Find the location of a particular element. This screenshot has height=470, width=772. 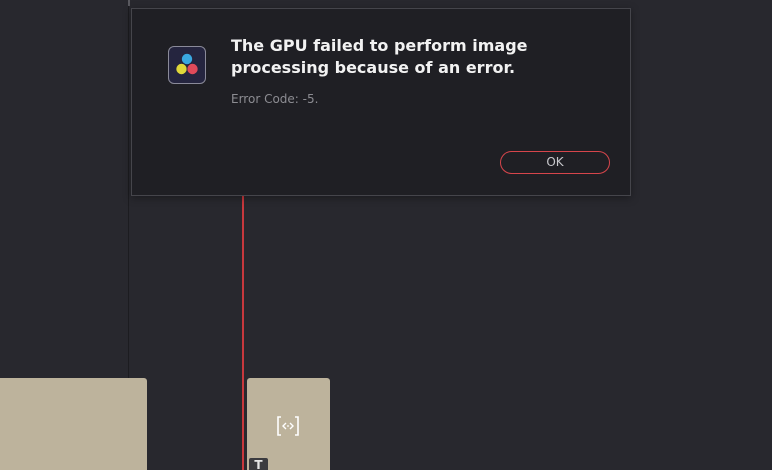

ruler-tick is located at coordinates (129, 3).